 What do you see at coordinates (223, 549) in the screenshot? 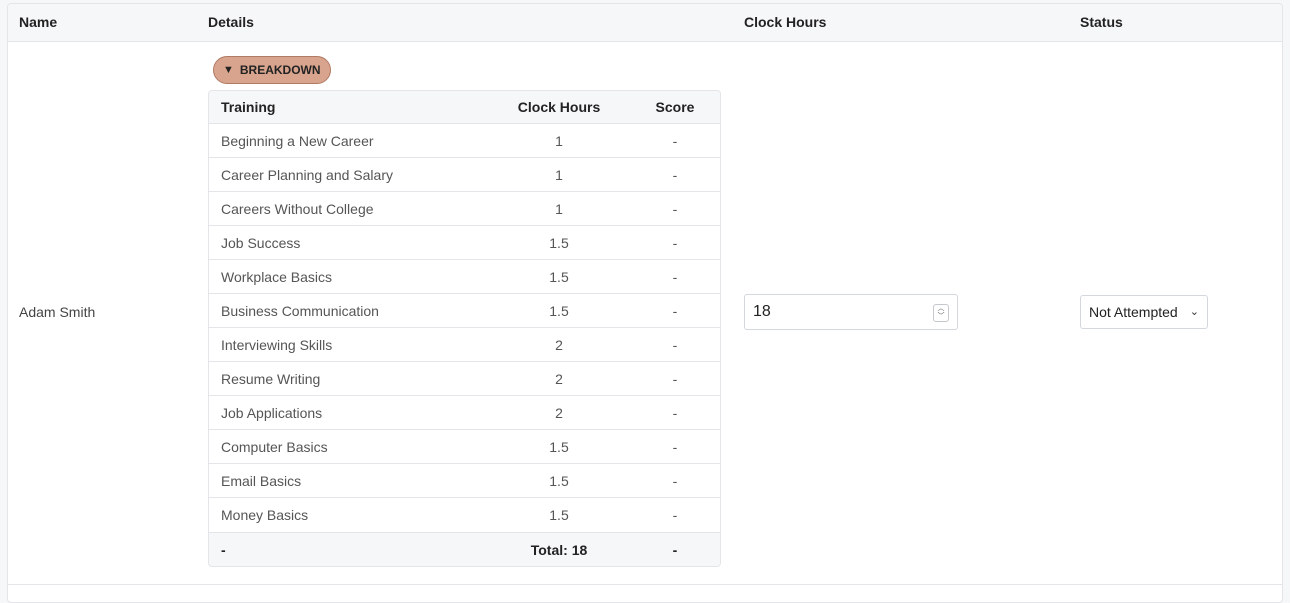
I see `footer-training: -` at bounding box center [223, 549].